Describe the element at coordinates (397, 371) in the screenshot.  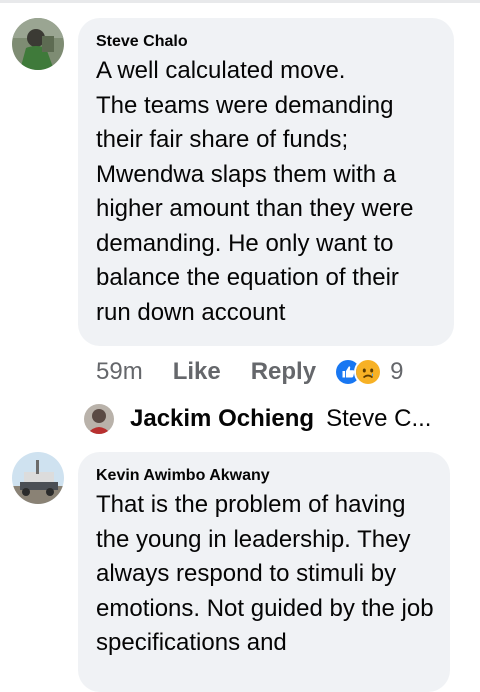
I see `reaction-count: 9` at that location.